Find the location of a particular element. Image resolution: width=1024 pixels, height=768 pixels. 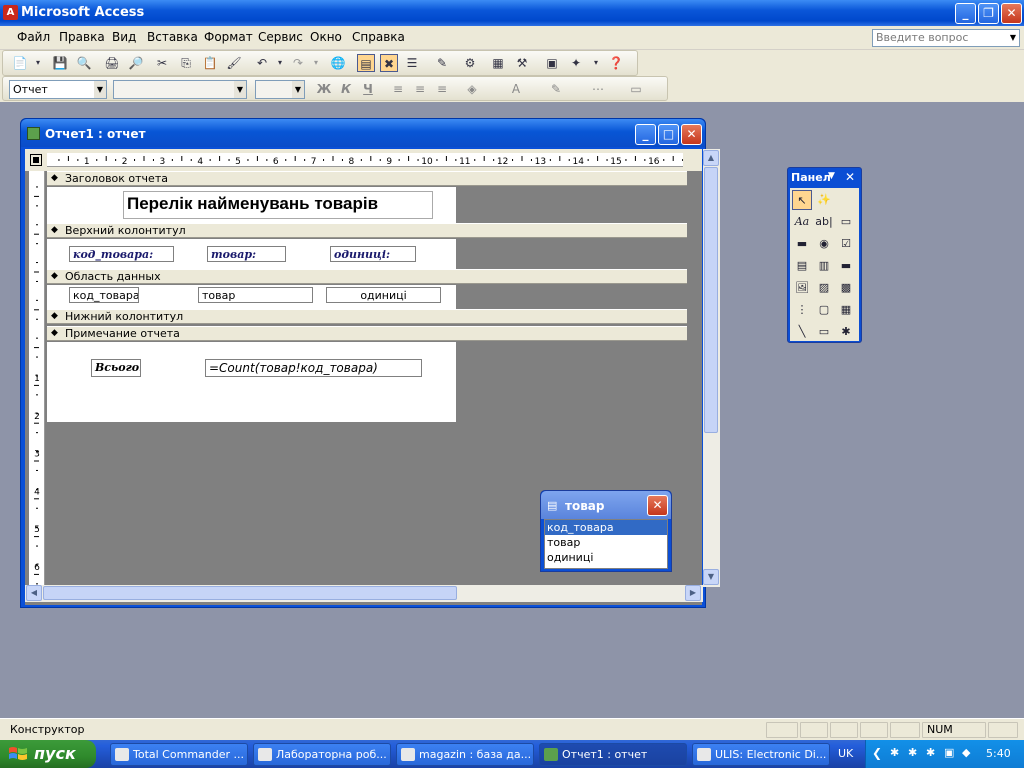

object-combo: Отчет ▼ is located at coordinates (58, 89).